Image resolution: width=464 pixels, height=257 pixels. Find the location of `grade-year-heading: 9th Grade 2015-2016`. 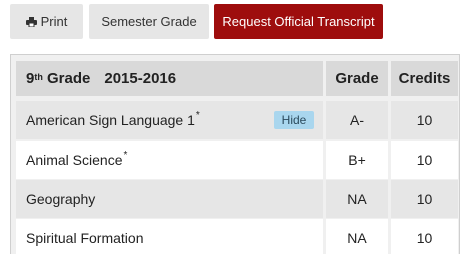

grade-year-heading: 9th Grade 2015-2016 is located at coordinates (169, 78).